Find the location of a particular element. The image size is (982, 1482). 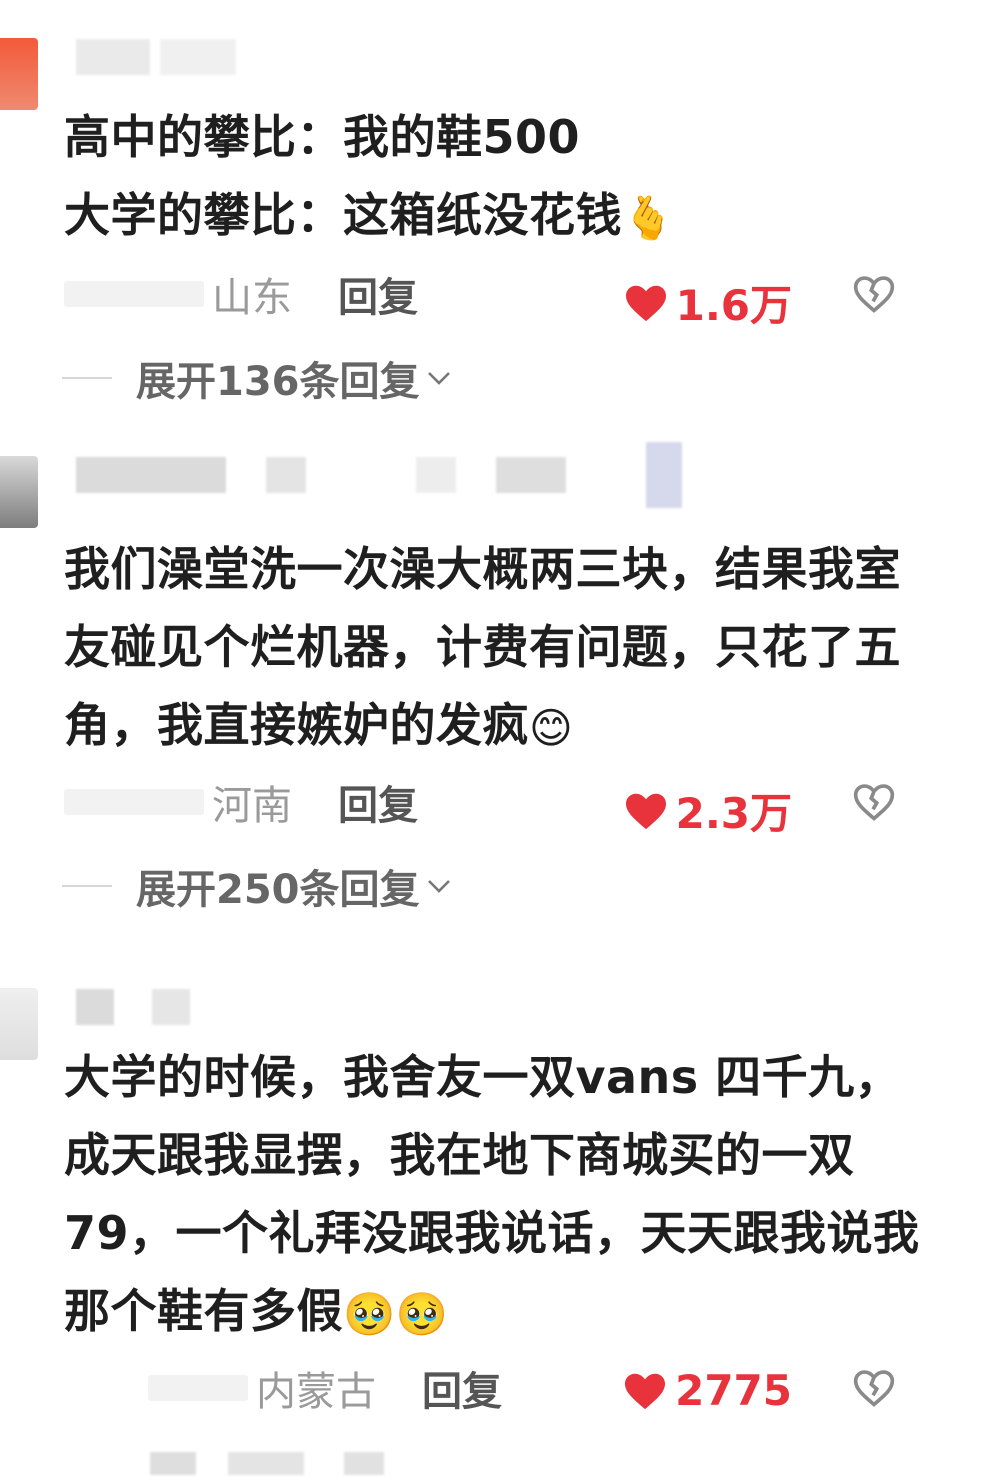

location-label: 山东 is located at coordinates (252, 298).